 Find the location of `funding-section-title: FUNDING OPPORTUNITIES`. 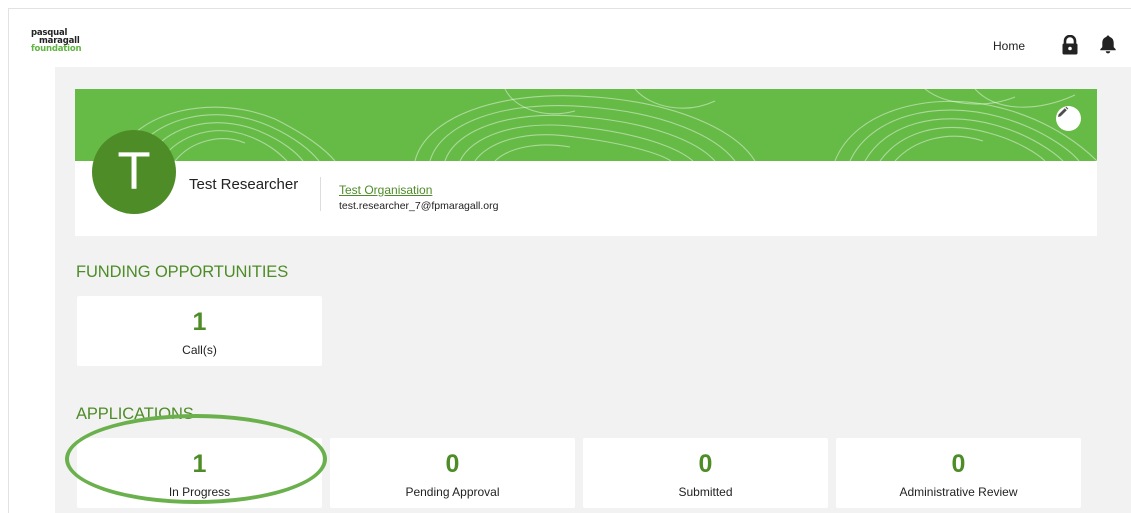

funding-section-title: FUNDING OPPORTUNITIES is located at coordinates (182, 272).